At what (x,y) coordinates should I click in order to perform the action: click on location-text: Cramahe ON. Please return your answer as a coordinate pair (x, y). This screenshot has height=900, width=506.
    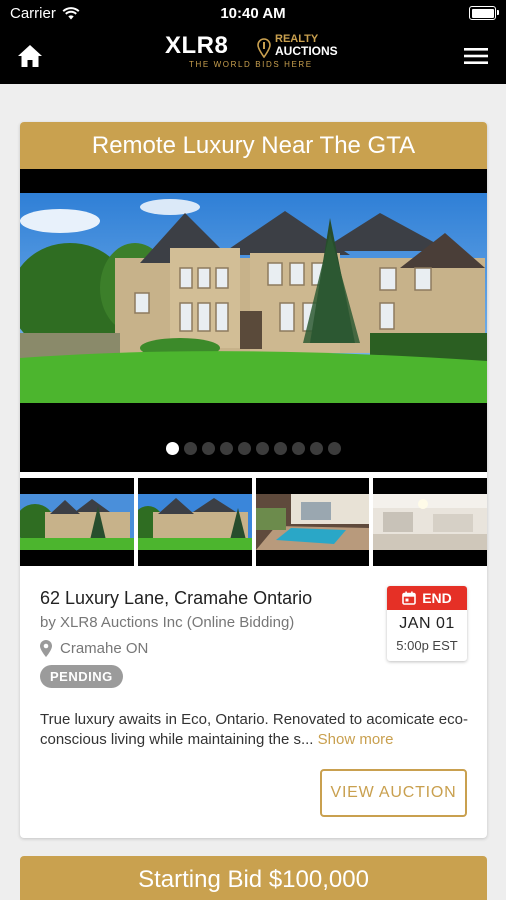
    Looking at the image, I should click on (104, 648).